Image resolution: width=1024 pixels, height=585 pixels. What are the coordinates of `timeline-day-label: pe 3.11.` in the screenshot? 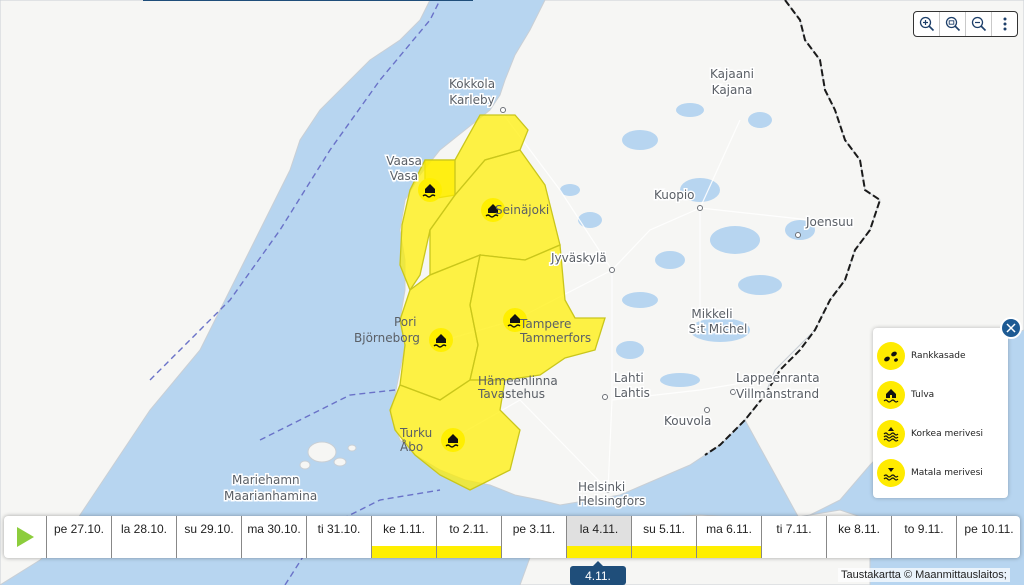 It's located at (534, 529).